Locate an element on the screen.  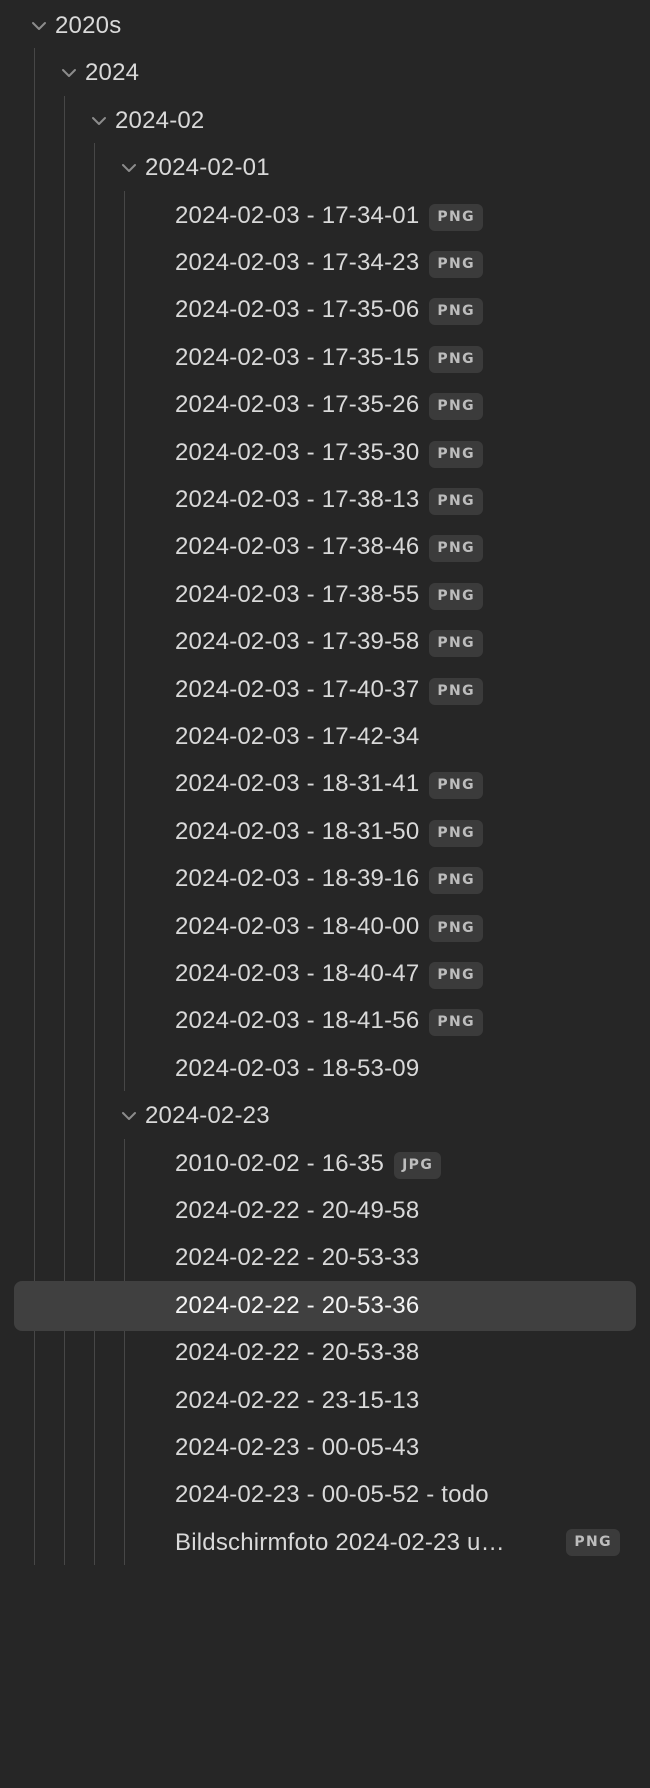
file-label: 2024-02-03 - 18-31-50 PNG is located at coordinates (329, 832).